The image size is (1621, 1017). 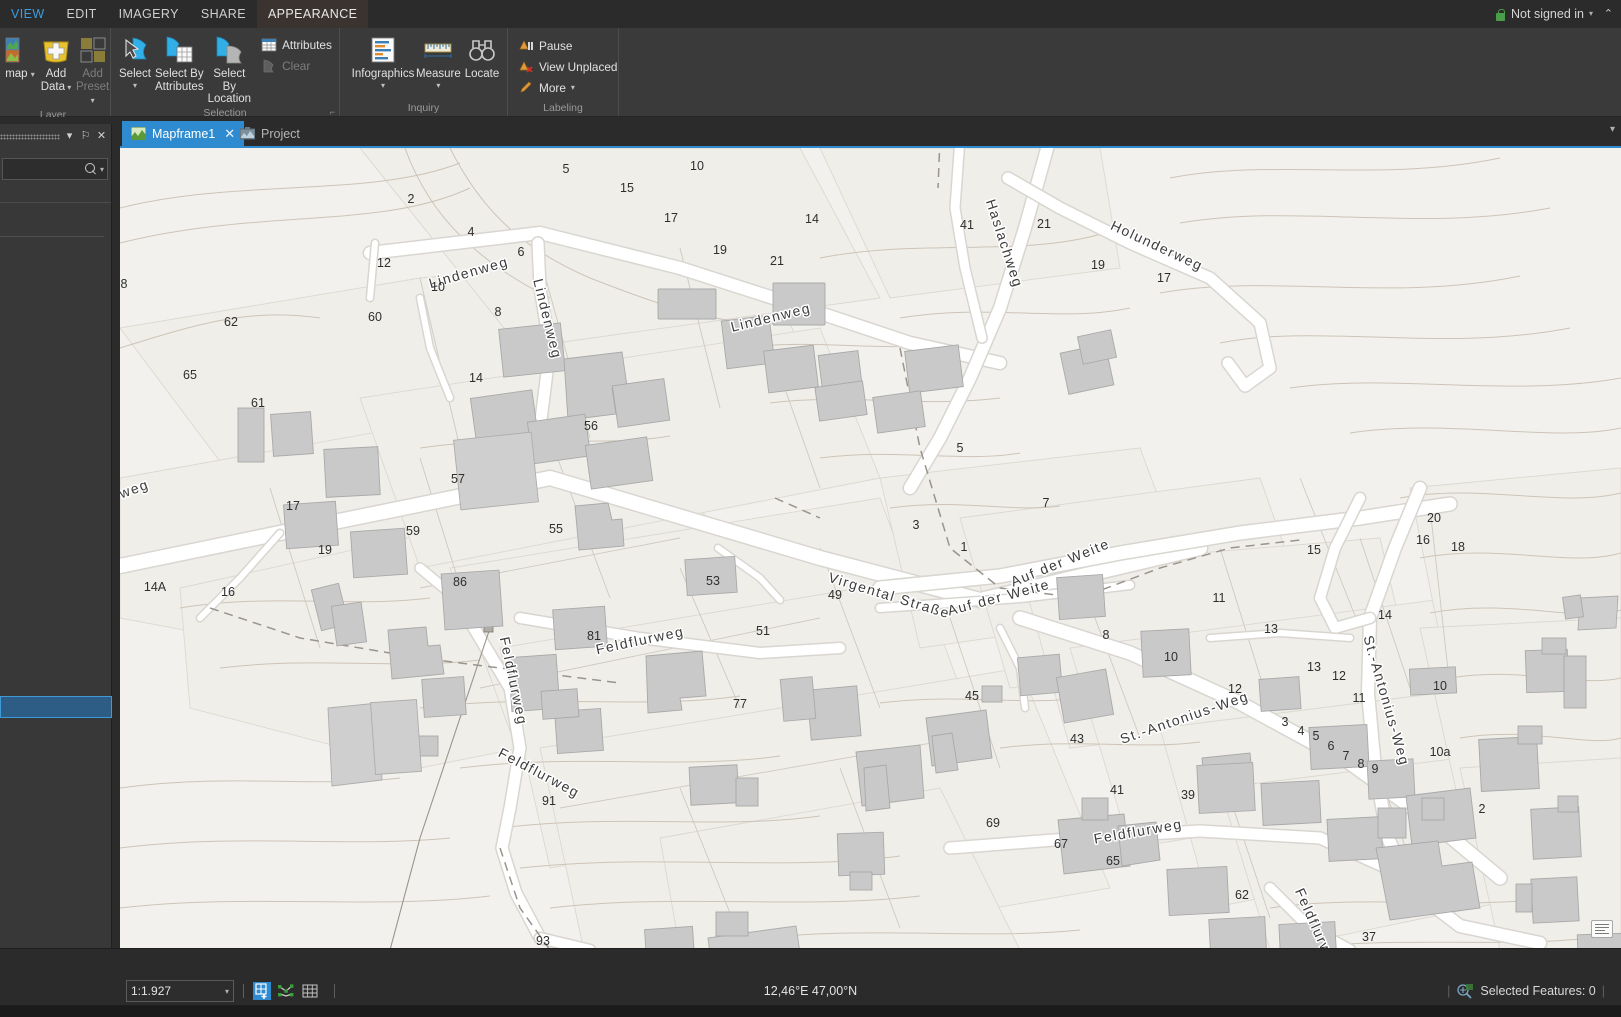 I want to click on infographics-icon, so click(x=383, y=50).